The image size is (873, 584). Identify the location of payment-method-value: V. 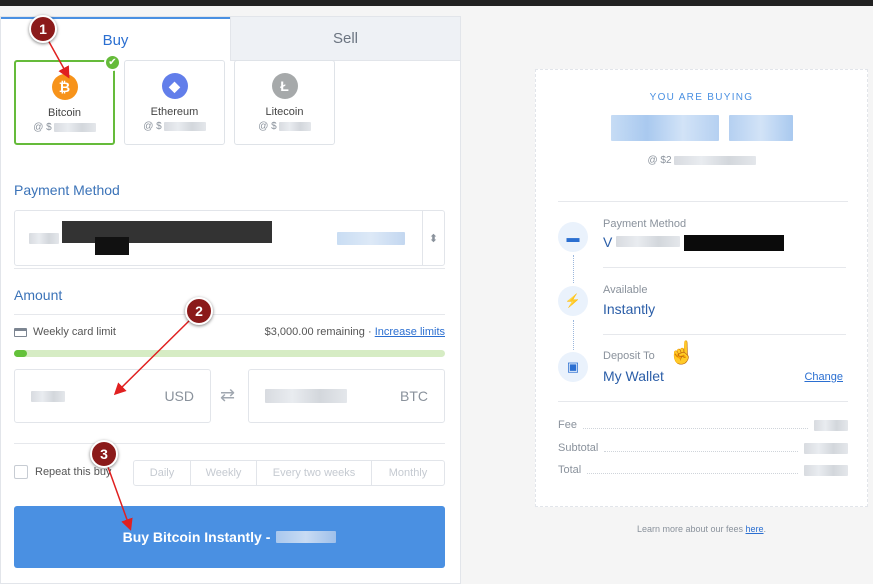
(694, 243).